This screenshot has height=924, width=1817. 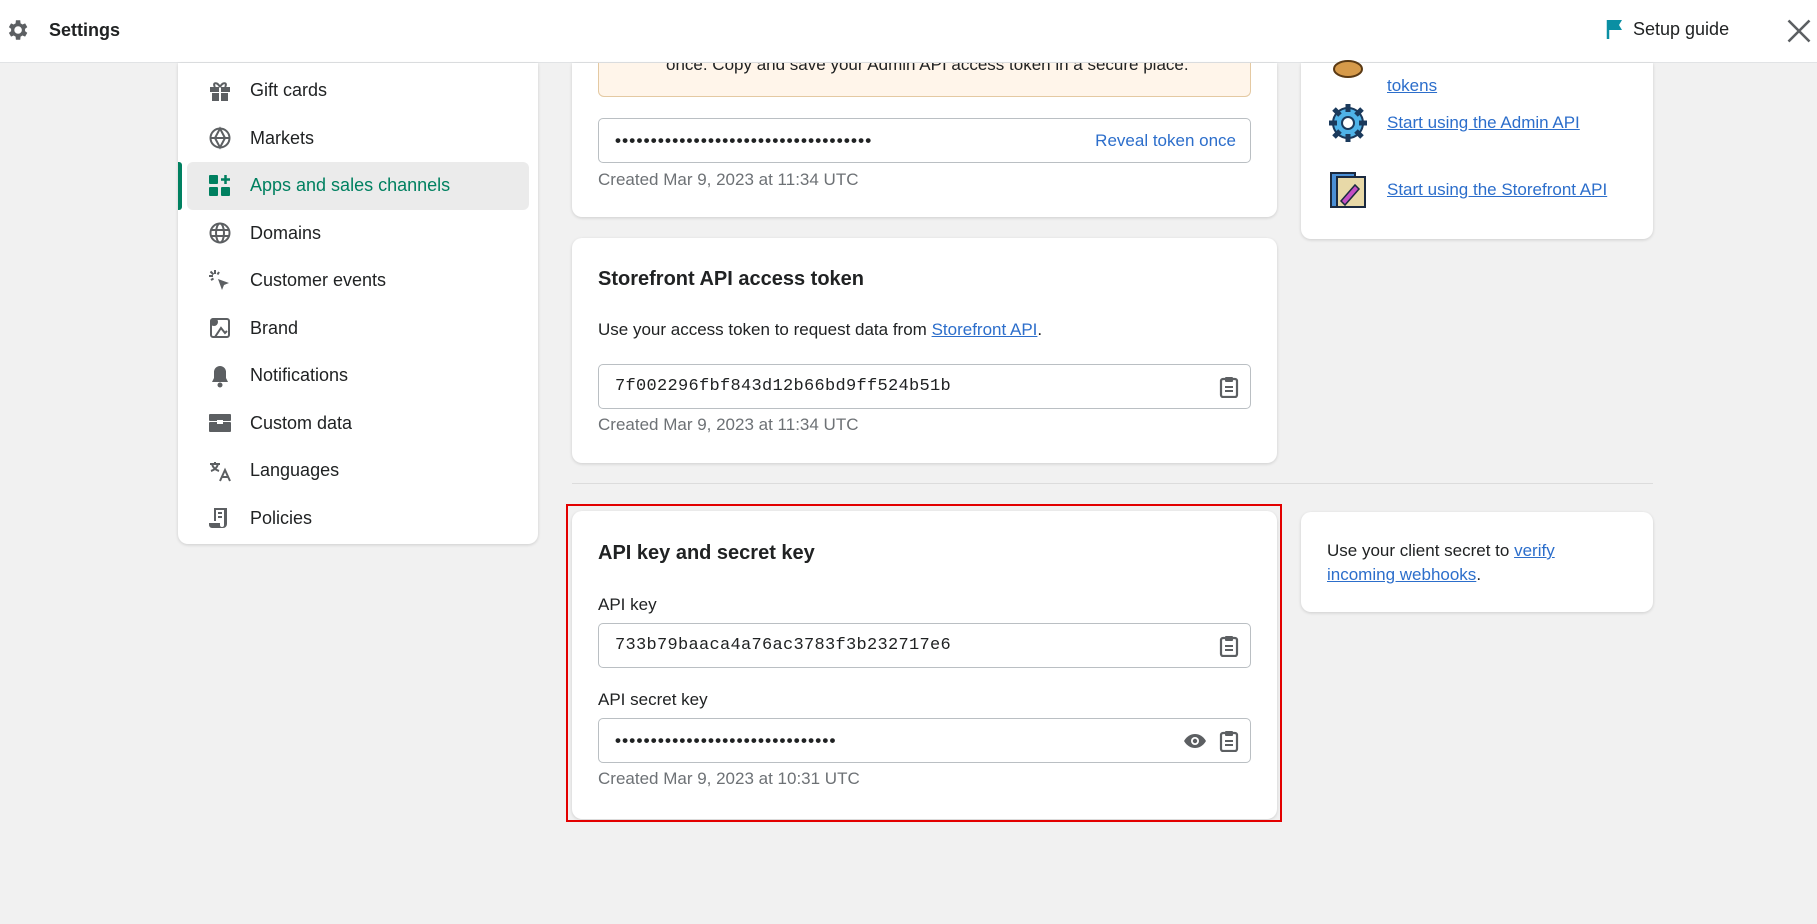 I want to click on api-key-field: 733b79baaca4a76ac3783f3b232717e6, so click(x=924, y=645).